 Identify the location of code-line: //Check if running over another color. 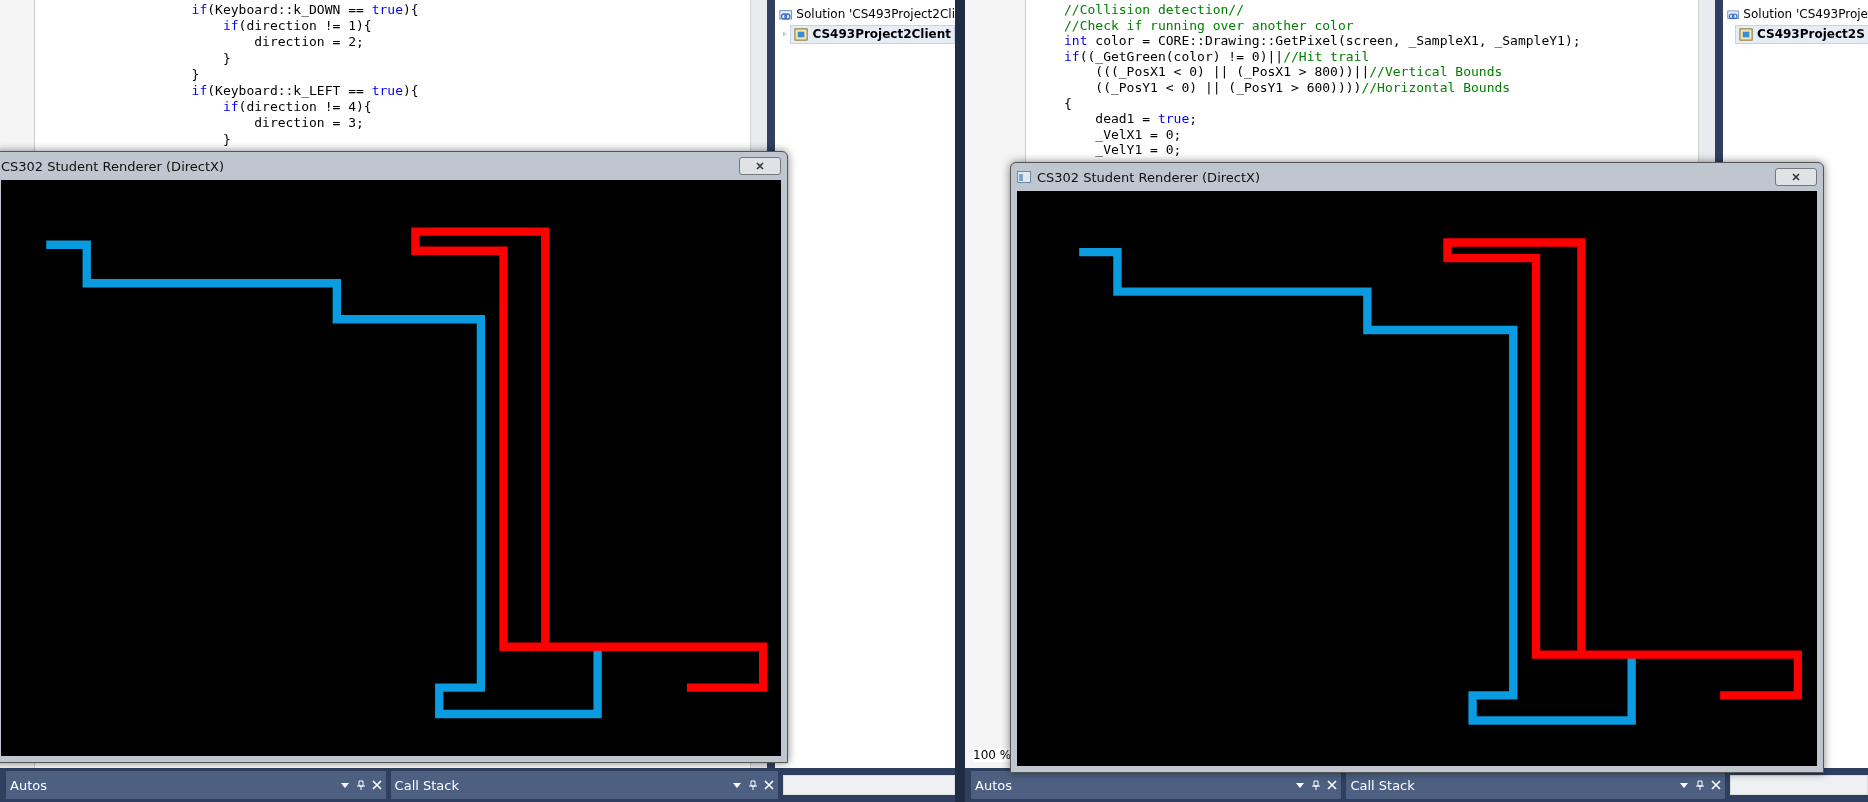
(1209, 25).